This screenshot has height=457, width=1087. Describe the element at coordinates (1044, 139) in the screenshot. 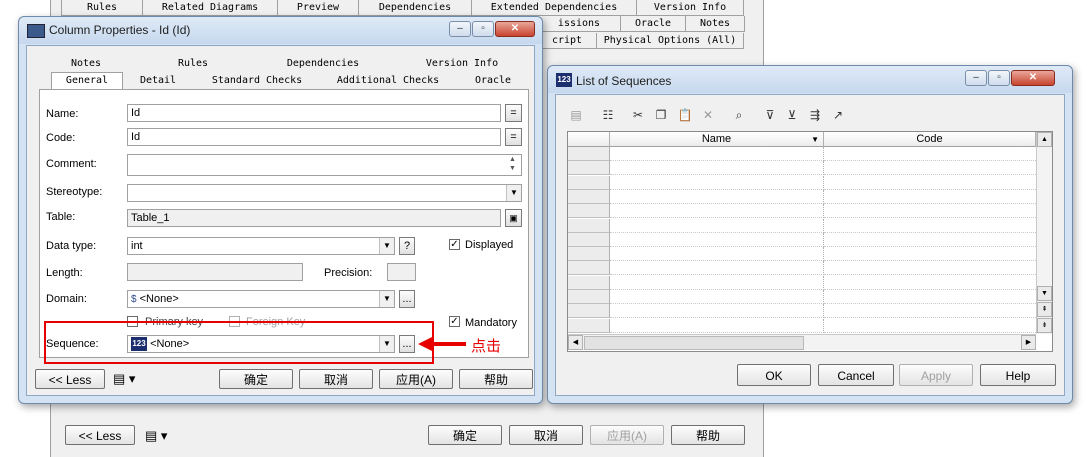

I see `scroll-up-icon: ▲` at that location.